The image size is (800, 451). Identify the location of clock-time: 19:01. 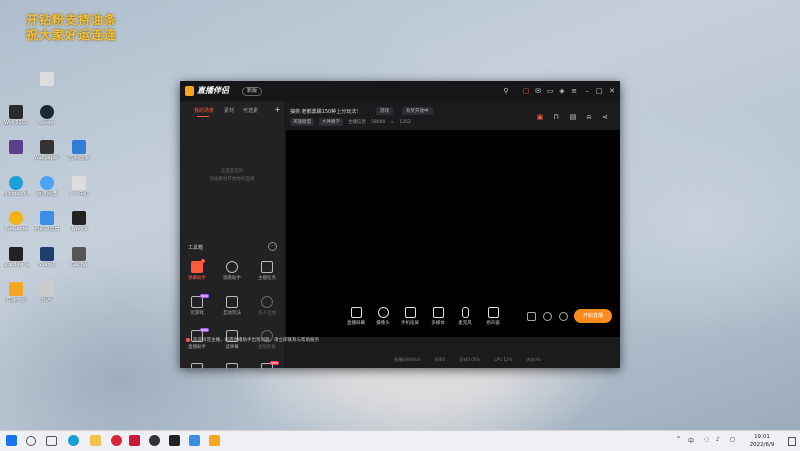
(762, 437).